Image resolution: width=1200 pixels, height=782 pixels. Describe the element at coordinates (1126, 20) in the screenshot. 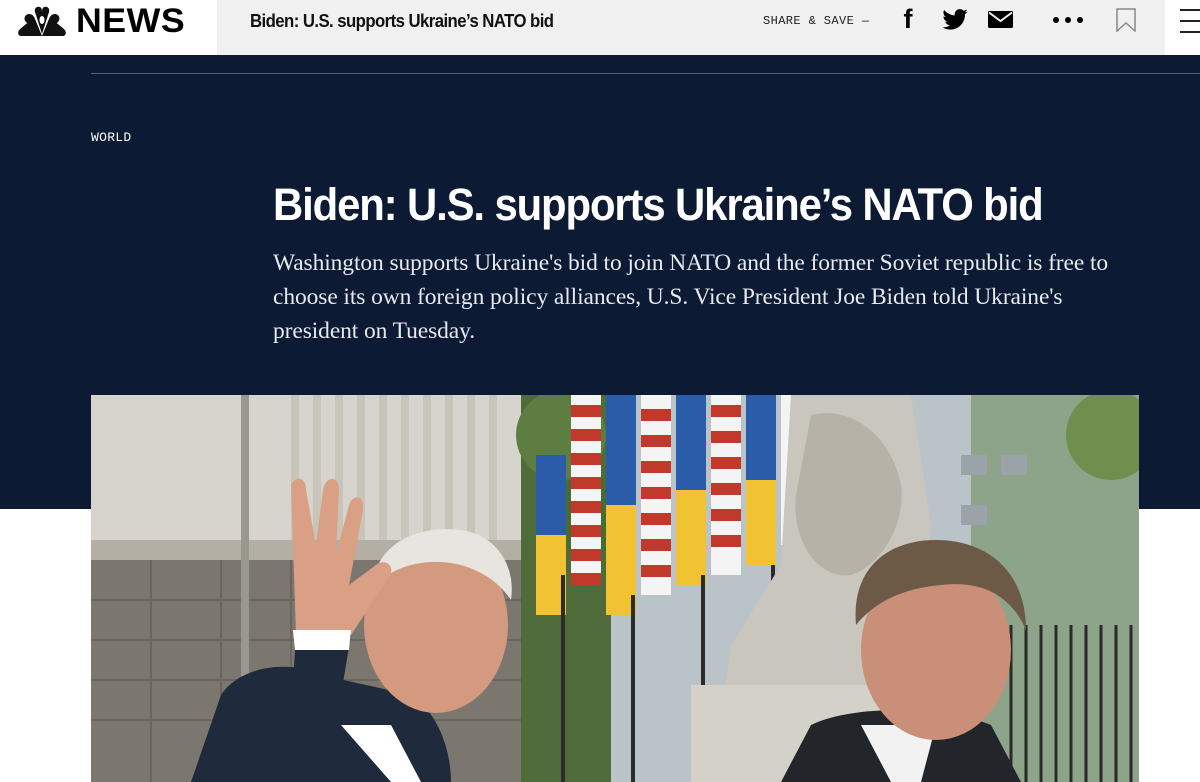

I see `bookmark-icon` at that location.